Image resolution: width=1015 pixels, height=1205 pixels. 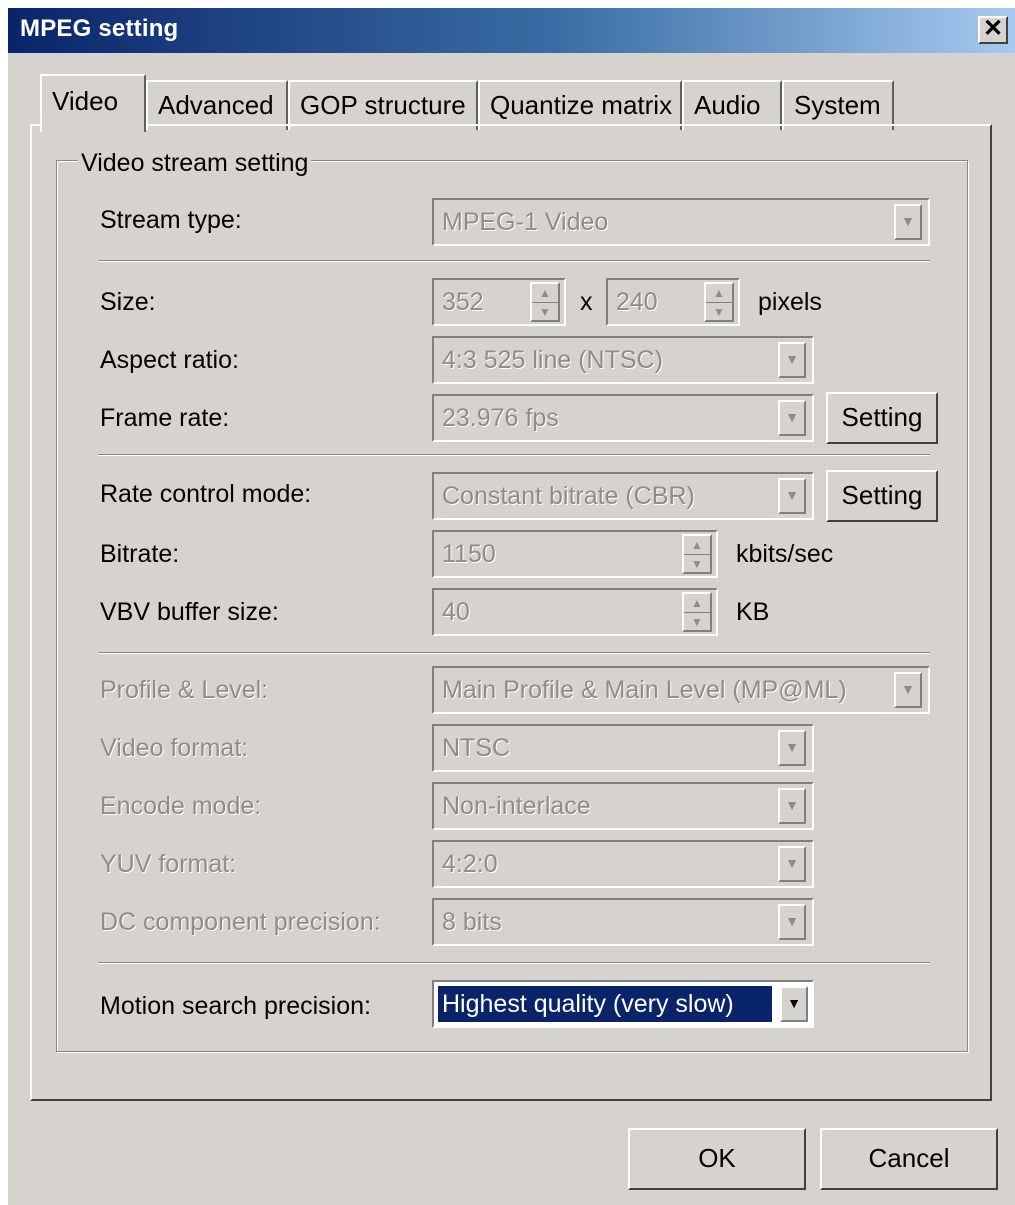 What do you see at coordinates (463, 302) in the screenshot?
I see `width-value: 352` at bounding box center [463, 302].